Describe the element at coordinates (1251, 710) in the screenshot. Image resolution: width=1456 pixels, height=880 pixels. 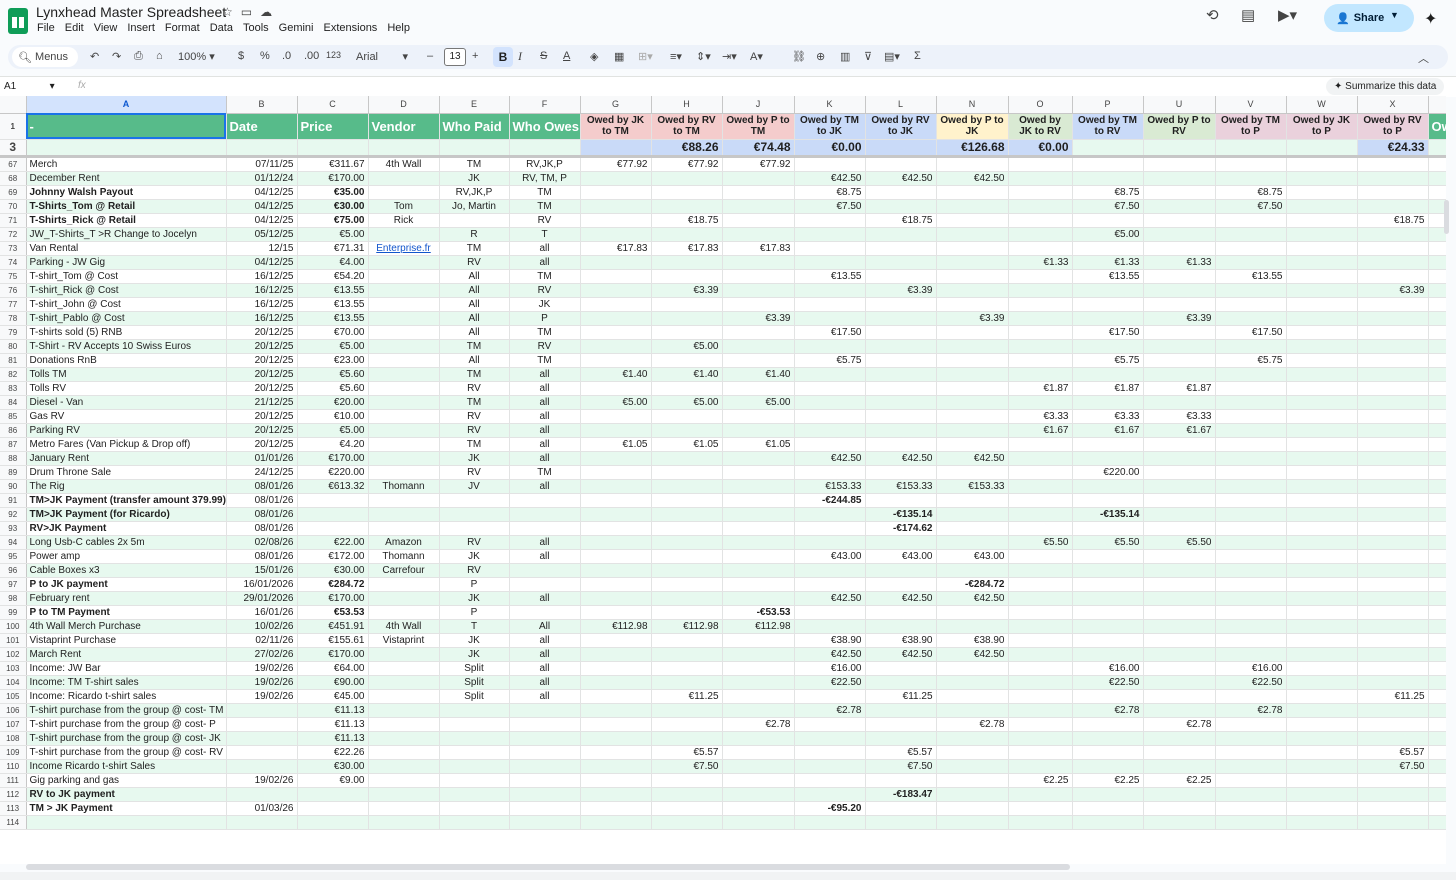
I see `cell: €2.78` at that location.